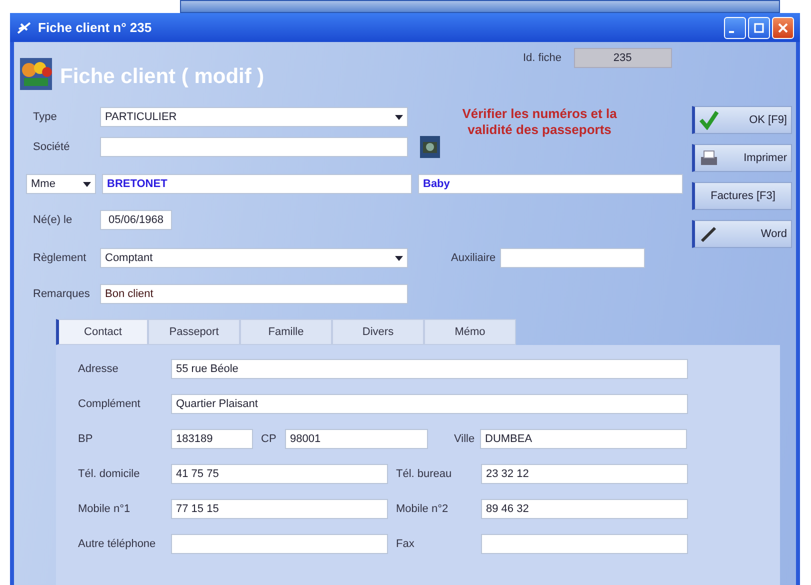  I want to click on tab: Divers, so click(378, 332).